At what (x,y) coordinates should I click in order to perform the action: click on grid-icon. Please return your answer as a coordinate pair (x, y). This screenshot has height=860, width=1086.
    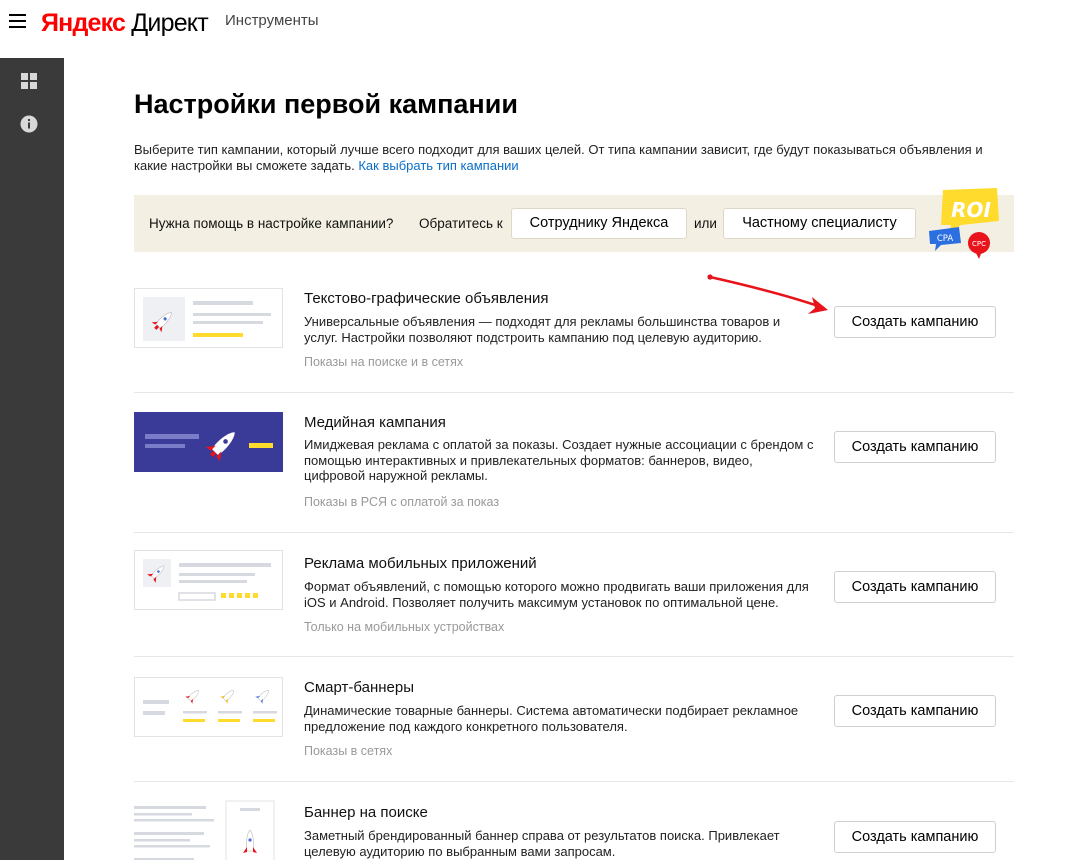
    Looking at the image, I should click on (29, 81).